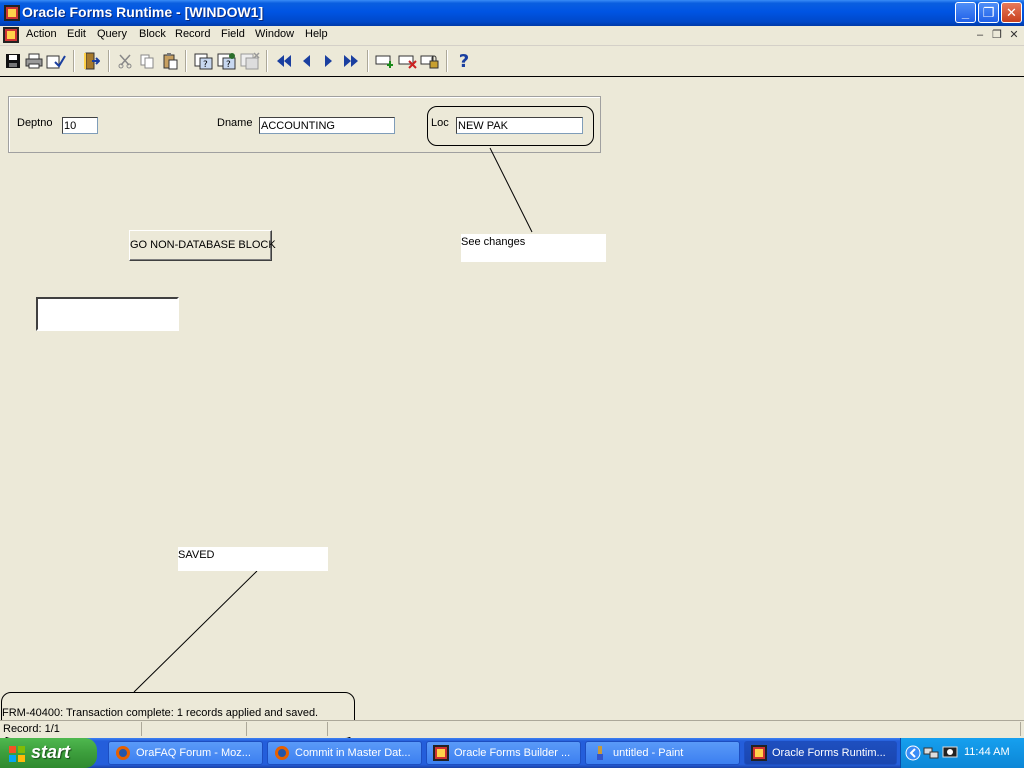  I want to click on monitor-icon, so click(950, 753).